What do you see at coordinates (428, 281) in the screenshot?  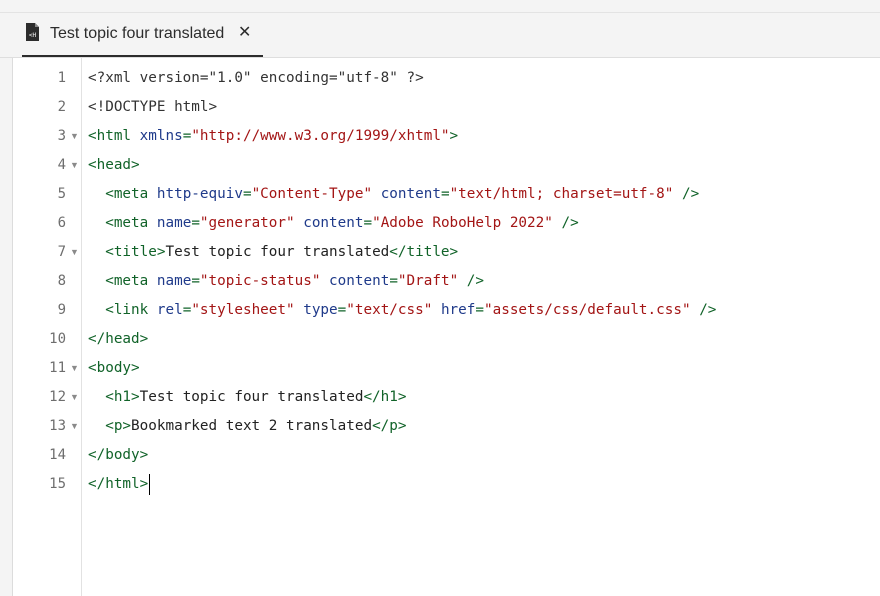 I see `code-token: "Draft"` at bounding box center [428, 281].